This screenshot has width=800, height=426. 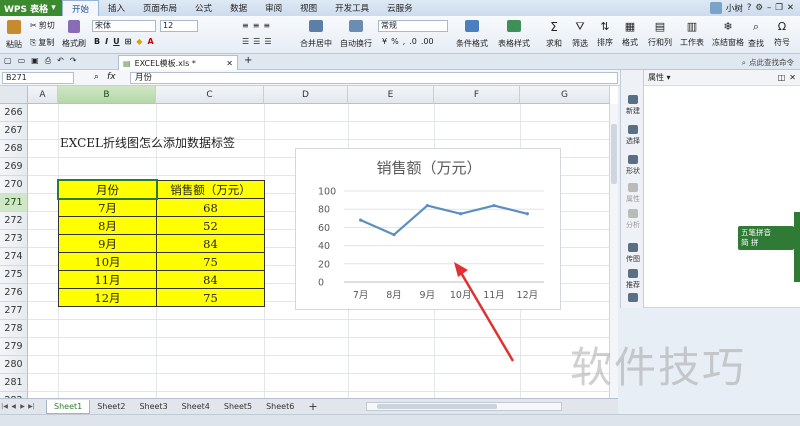 What do you see at coordinates (14, 293) in the screenshot?
I see `row-header: 276` at bounding box center [14, 293].